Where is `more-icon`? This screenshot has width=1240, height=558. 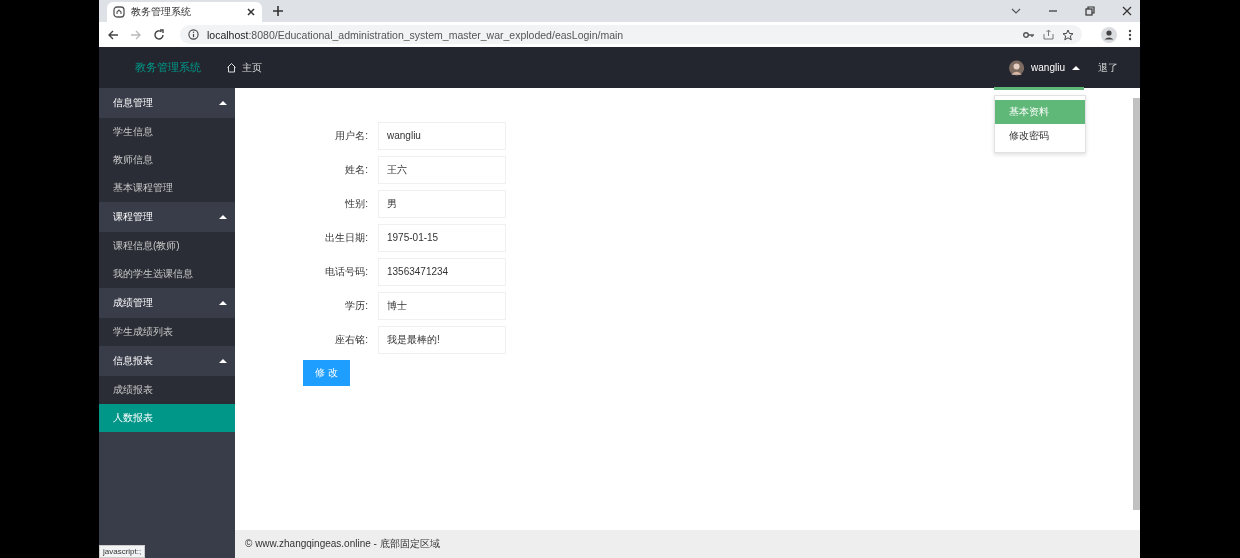
more-icon is located at coordinates (1130, 34).